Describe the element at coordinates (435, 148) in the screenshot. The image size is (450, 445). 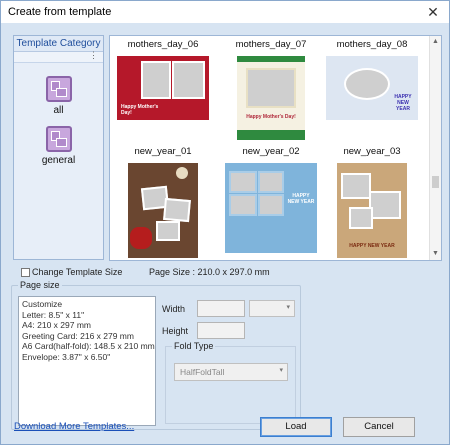
I see `gallery-scrollbar: ▲ ▼` at that location.